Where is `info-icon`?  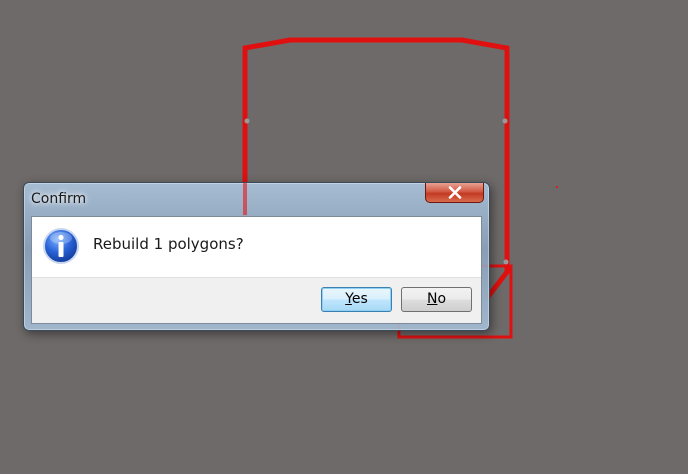 info-icon is located at coordinates (61, 246).